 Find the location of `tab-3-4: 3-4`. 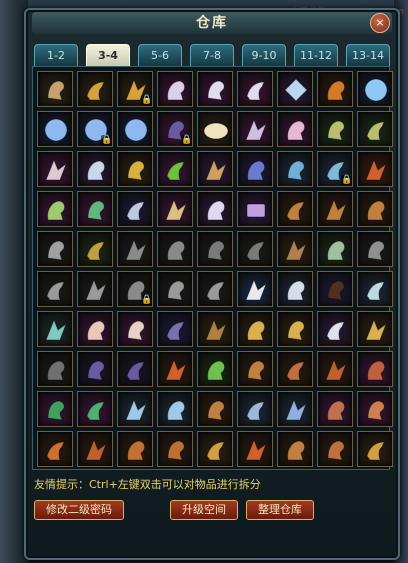

tab-3-4: 3-4 is located at coordinates (108, 55).